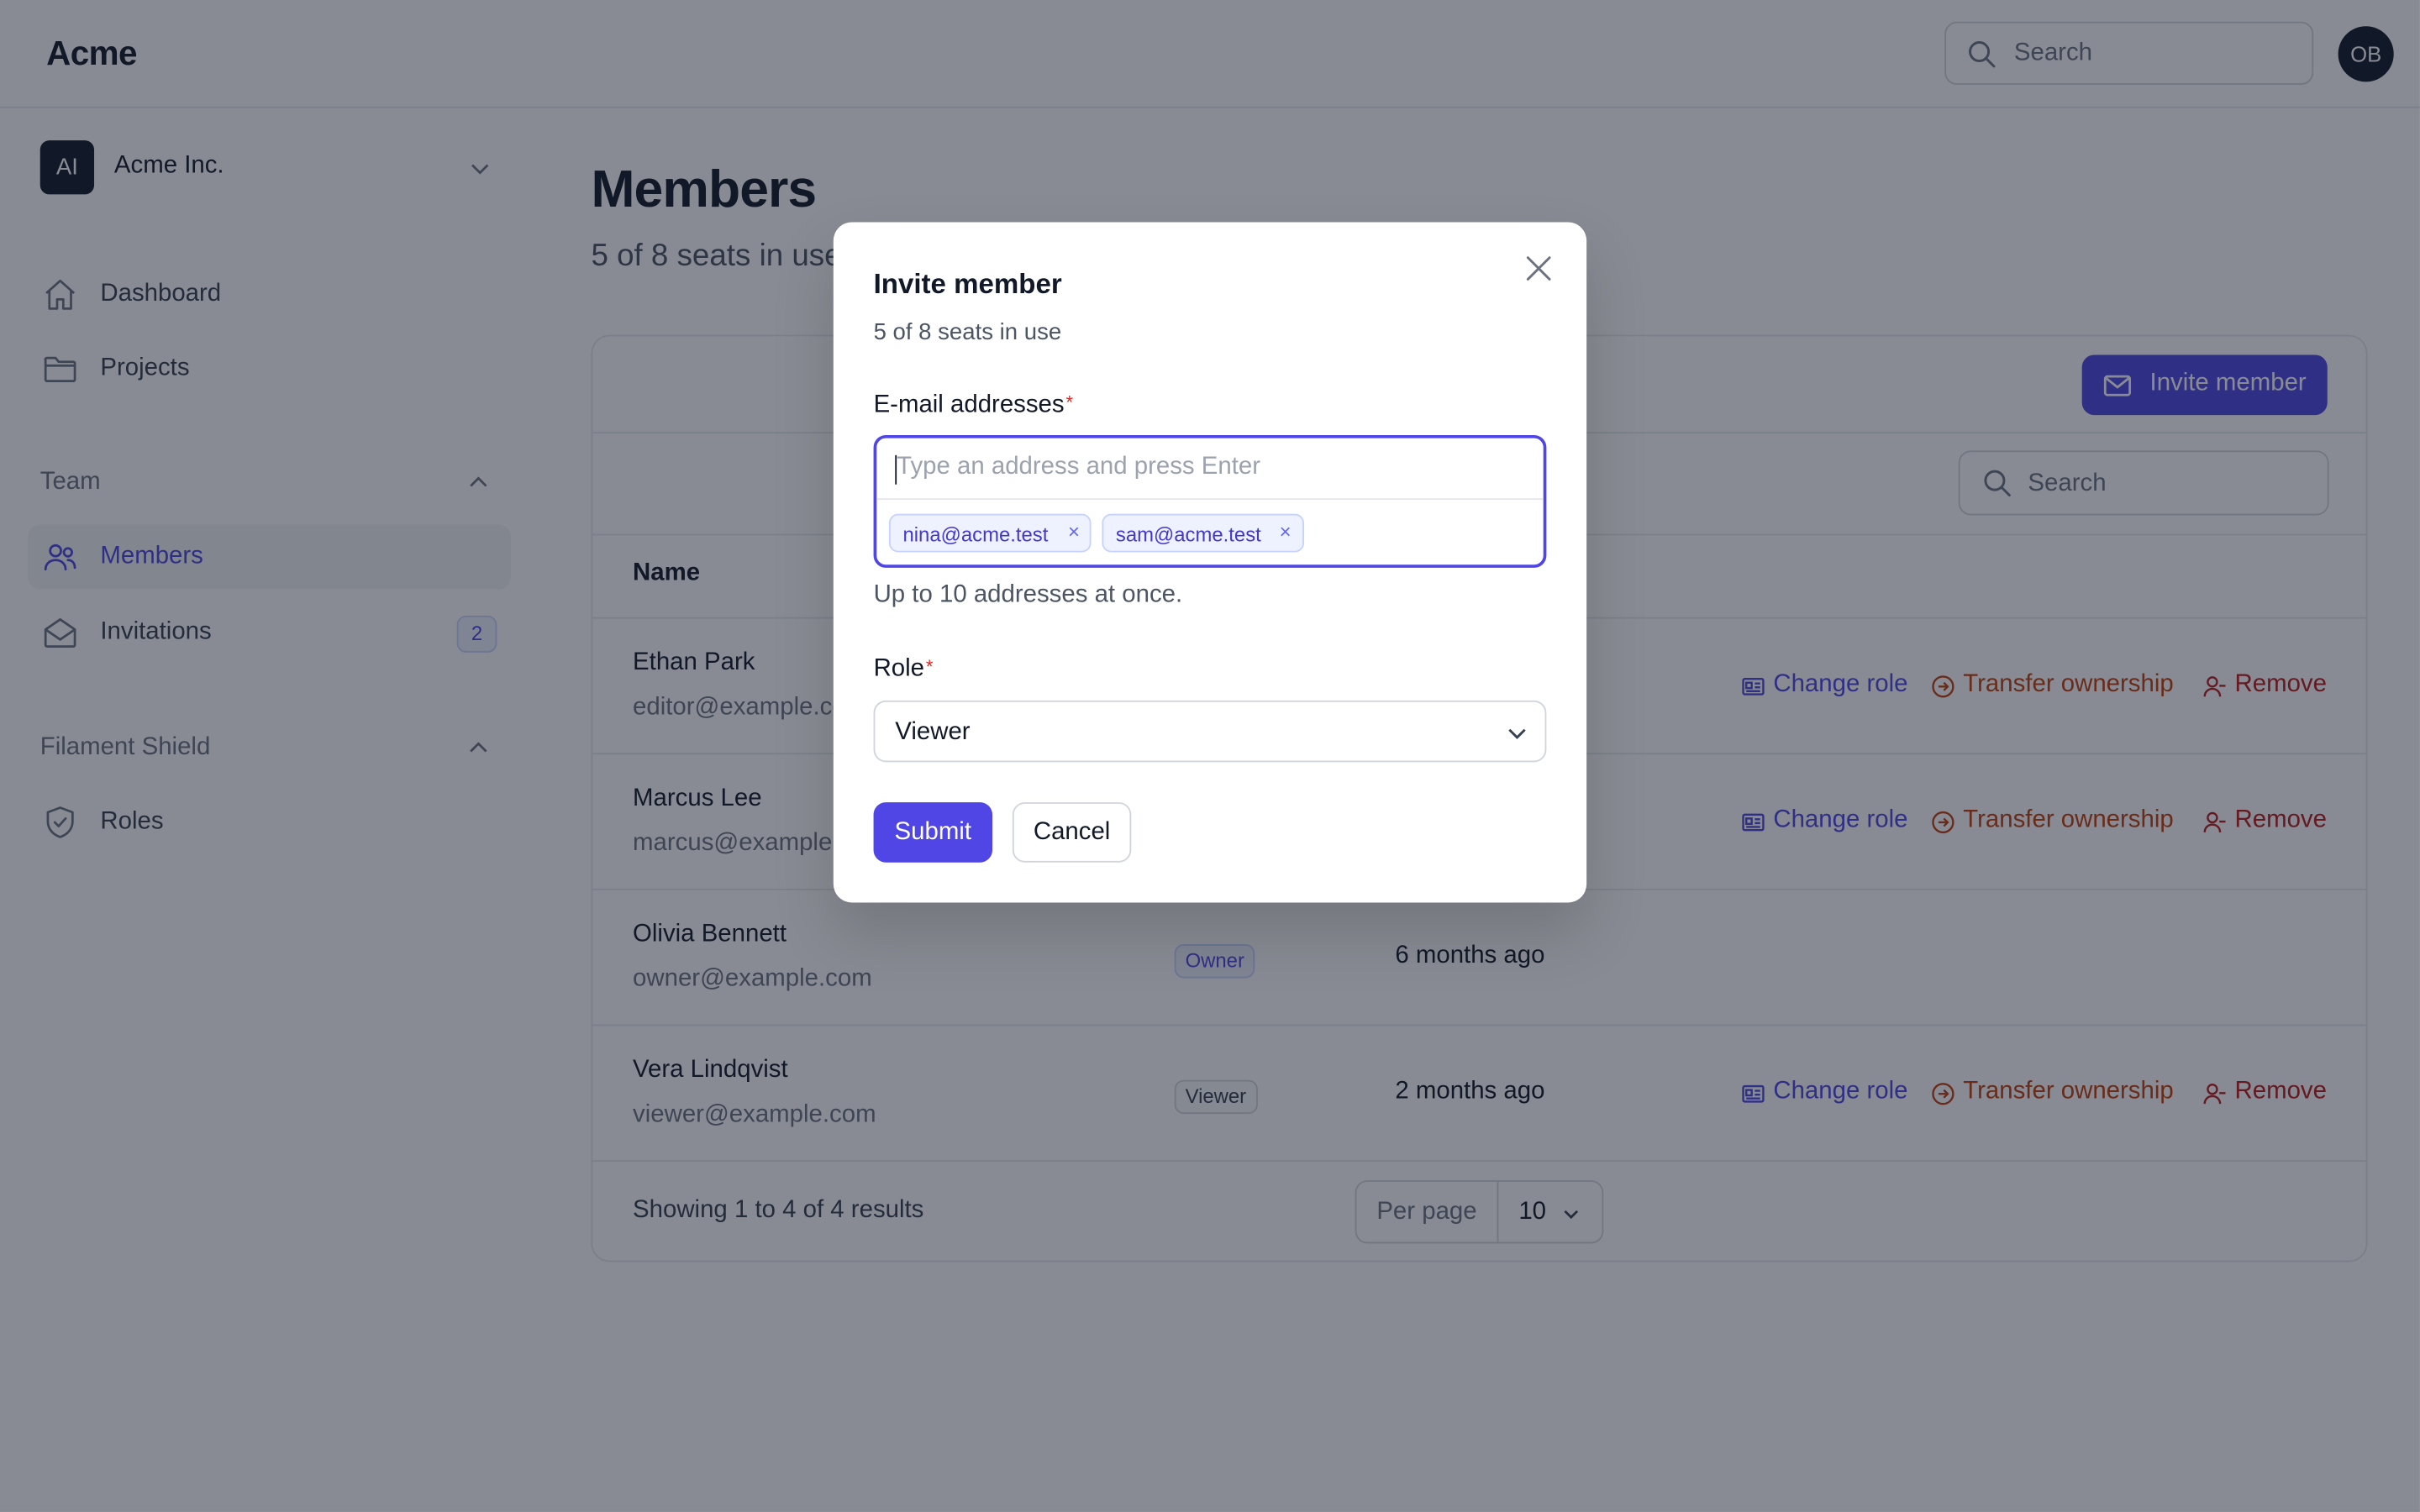 The width and height of the screenshot is (2420, 1512). What do you see at coordinates (969, 404) in the screenshot?
I see `email-field-label-text: E-mail addresses` at bounding box center [969, 404].